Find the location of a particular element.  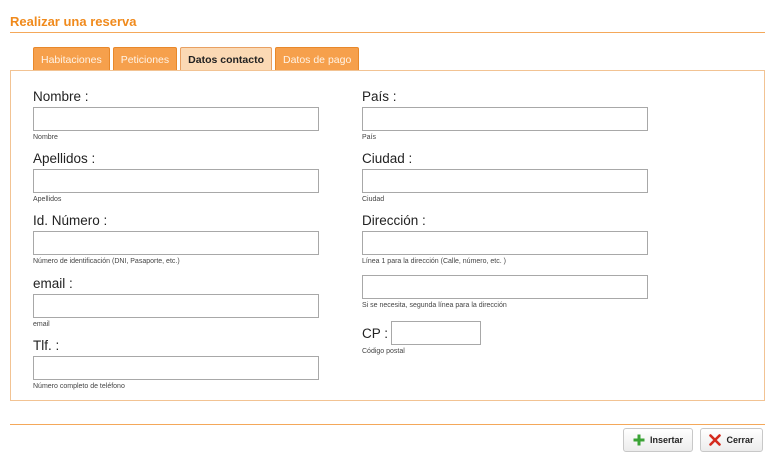

cp-label: CP : is located at coordinates (375, 333).